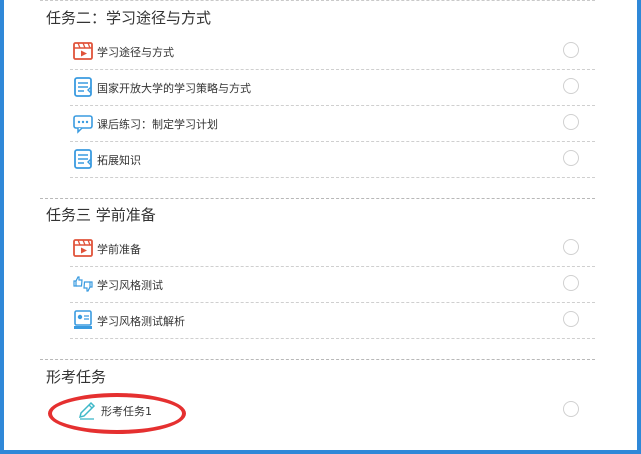 The width and height of the screenshot is (641, 454). I want to click on list-item: 拓展知识, so click(332, 160).